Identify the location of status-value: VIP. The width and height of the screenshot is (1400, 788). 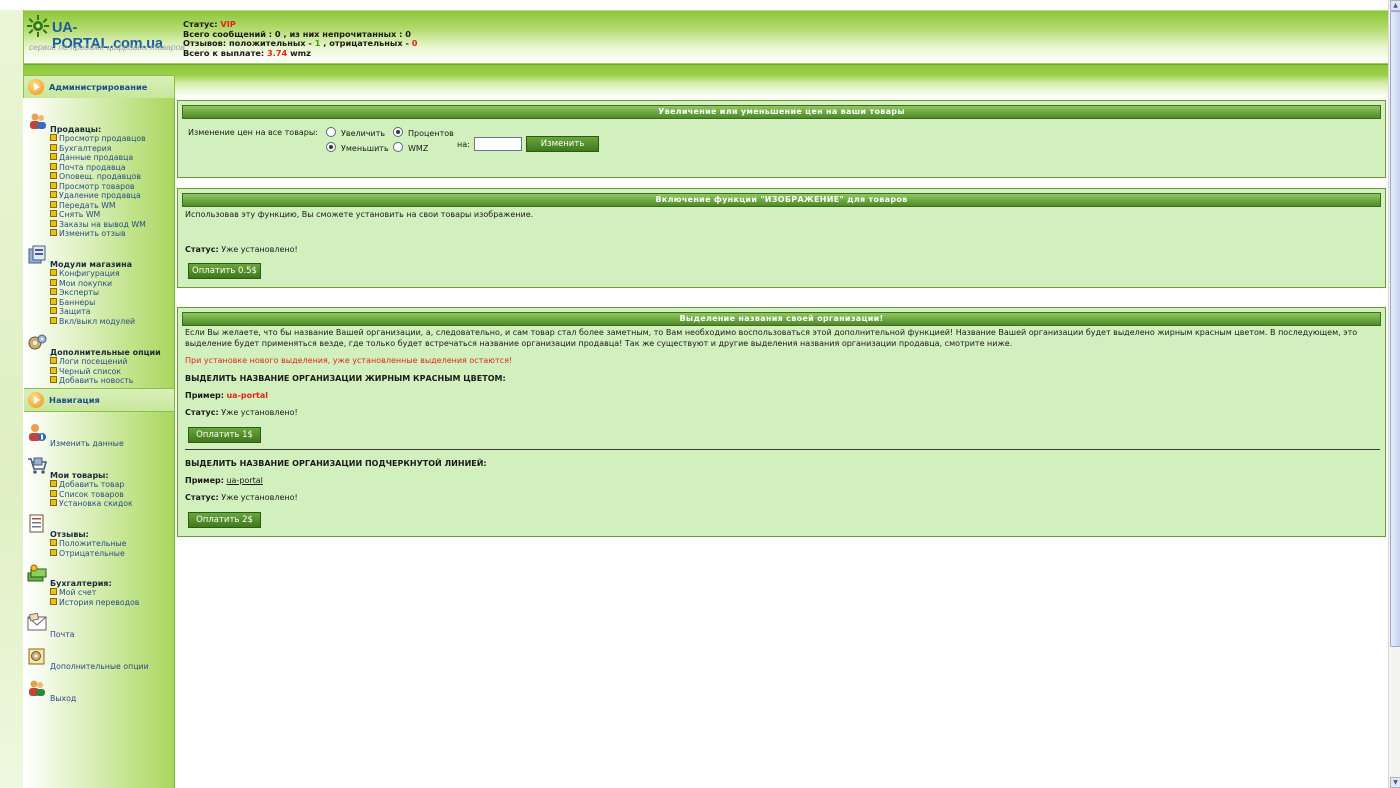
(228, 24).